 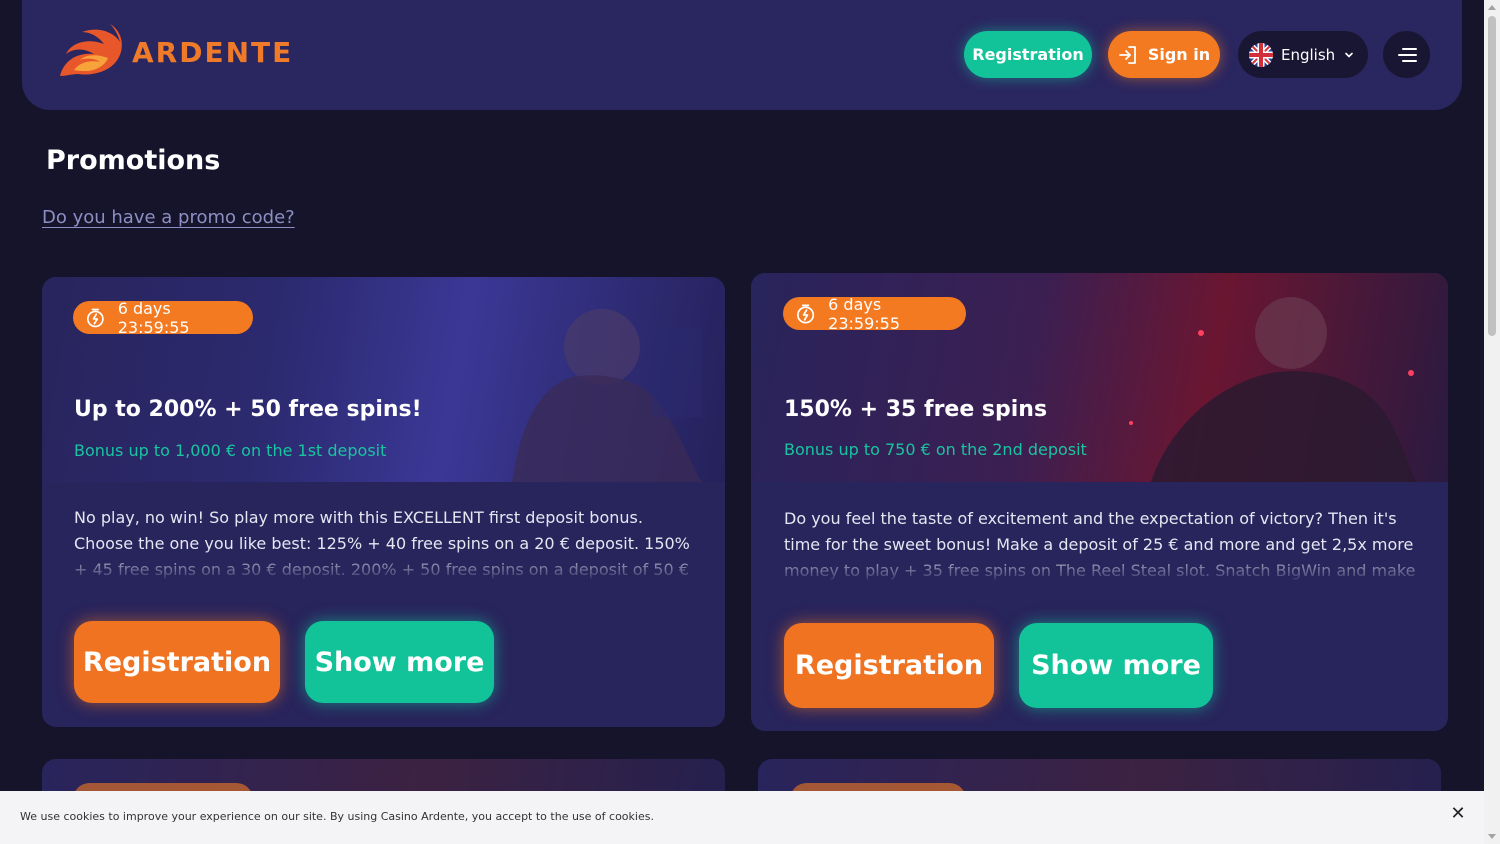 What do you see at coordinates (916, 409) in the screenshot?
I see `promotion-title: 150% + 35 free spins` at bounding box center [916, 409].